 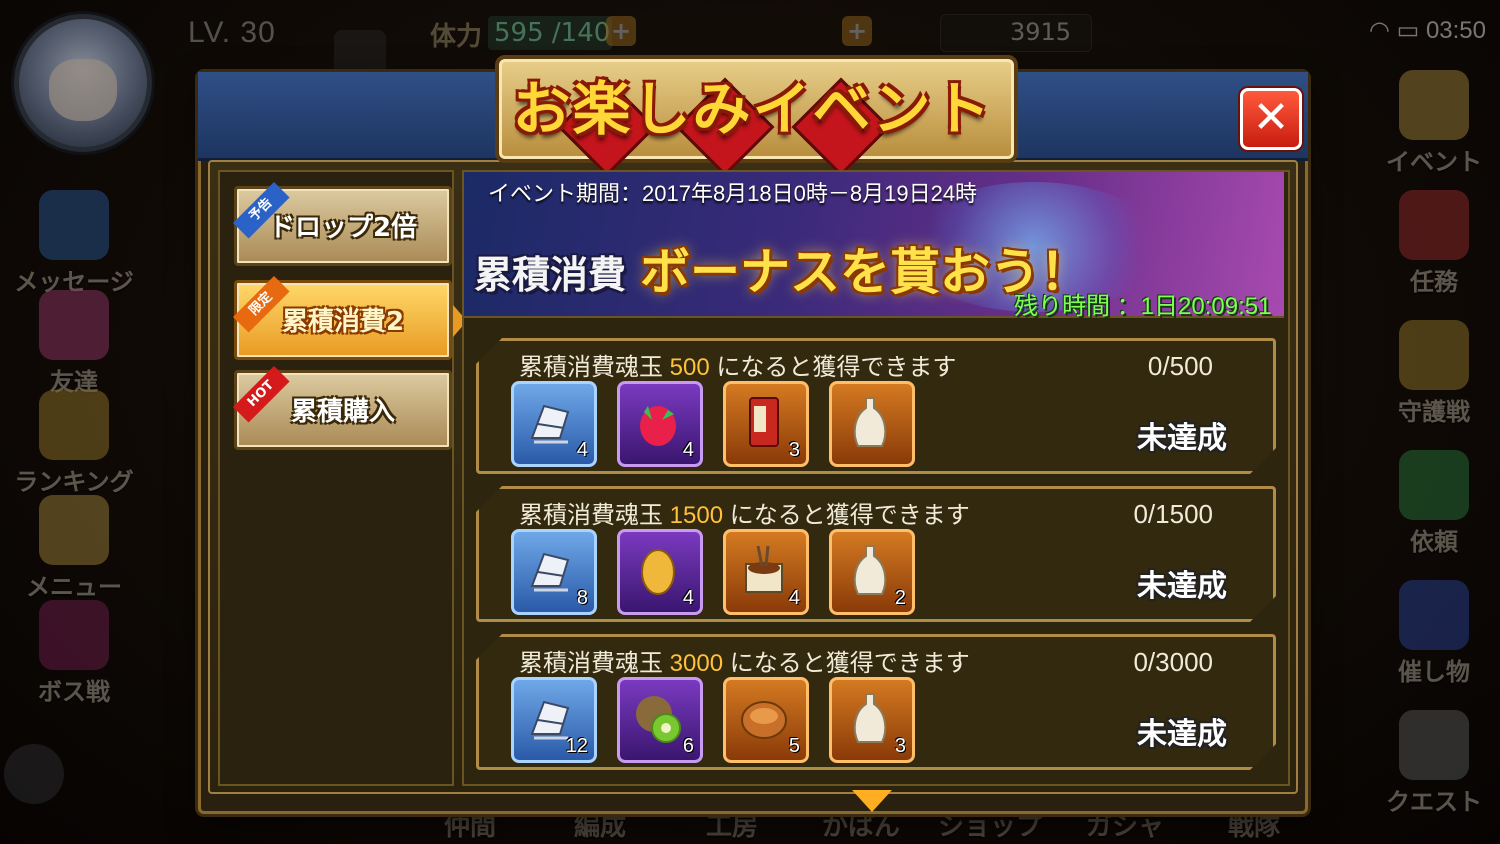 I want to click on nav-crane: 友達, so click(x=74, y=343).